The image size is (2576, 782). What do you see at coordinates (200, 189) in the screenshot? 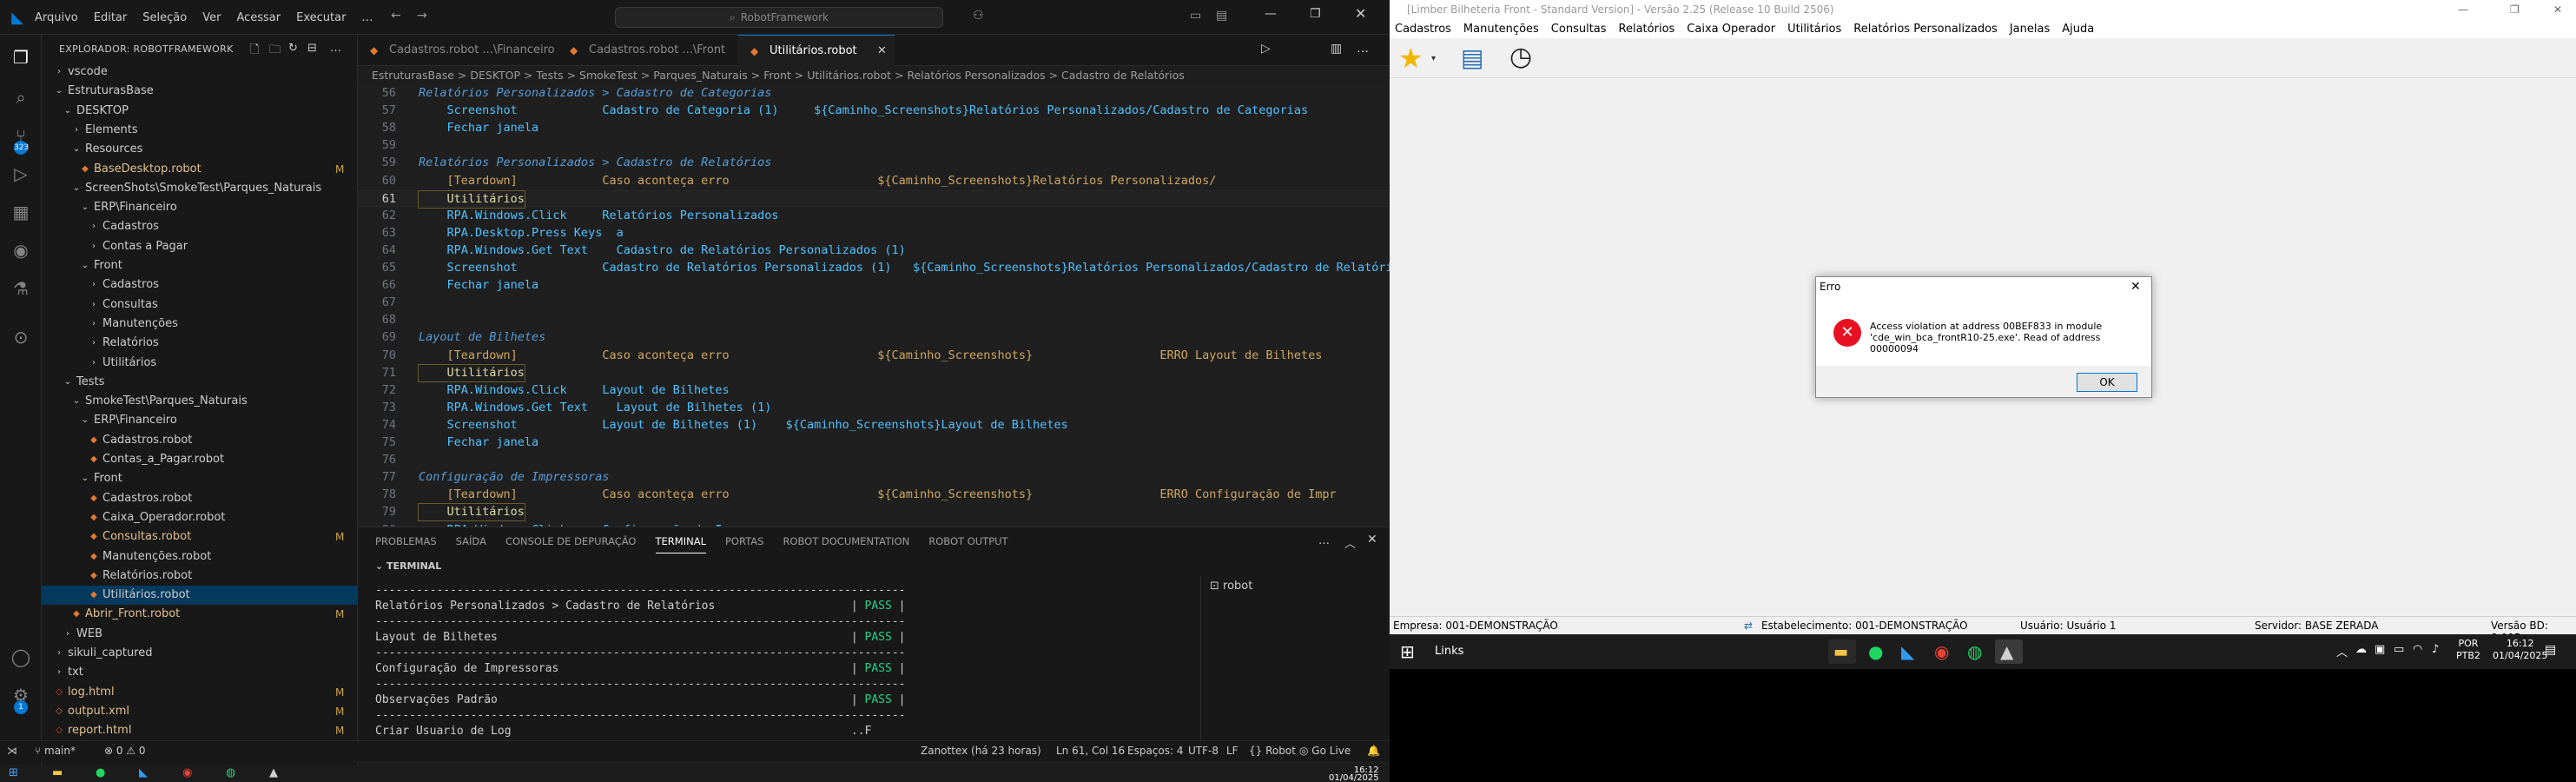
I see `folder-item: ⌄ ScreenShots\SmokeTest\Parques_Naturais` at bounding box center [200, 189].